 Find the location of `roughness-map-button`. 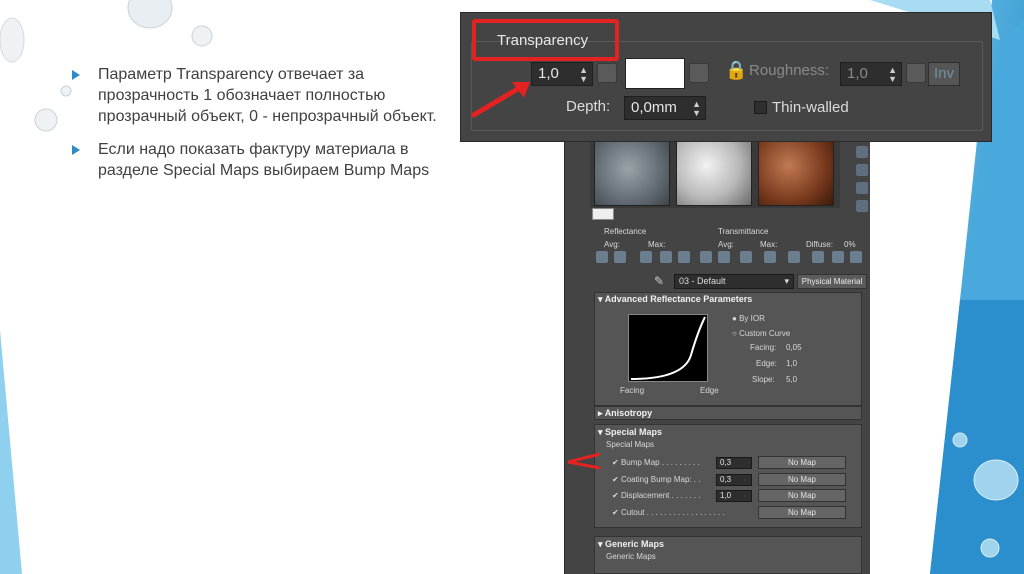

roughness-map-button is located at coordinates (916, 73).